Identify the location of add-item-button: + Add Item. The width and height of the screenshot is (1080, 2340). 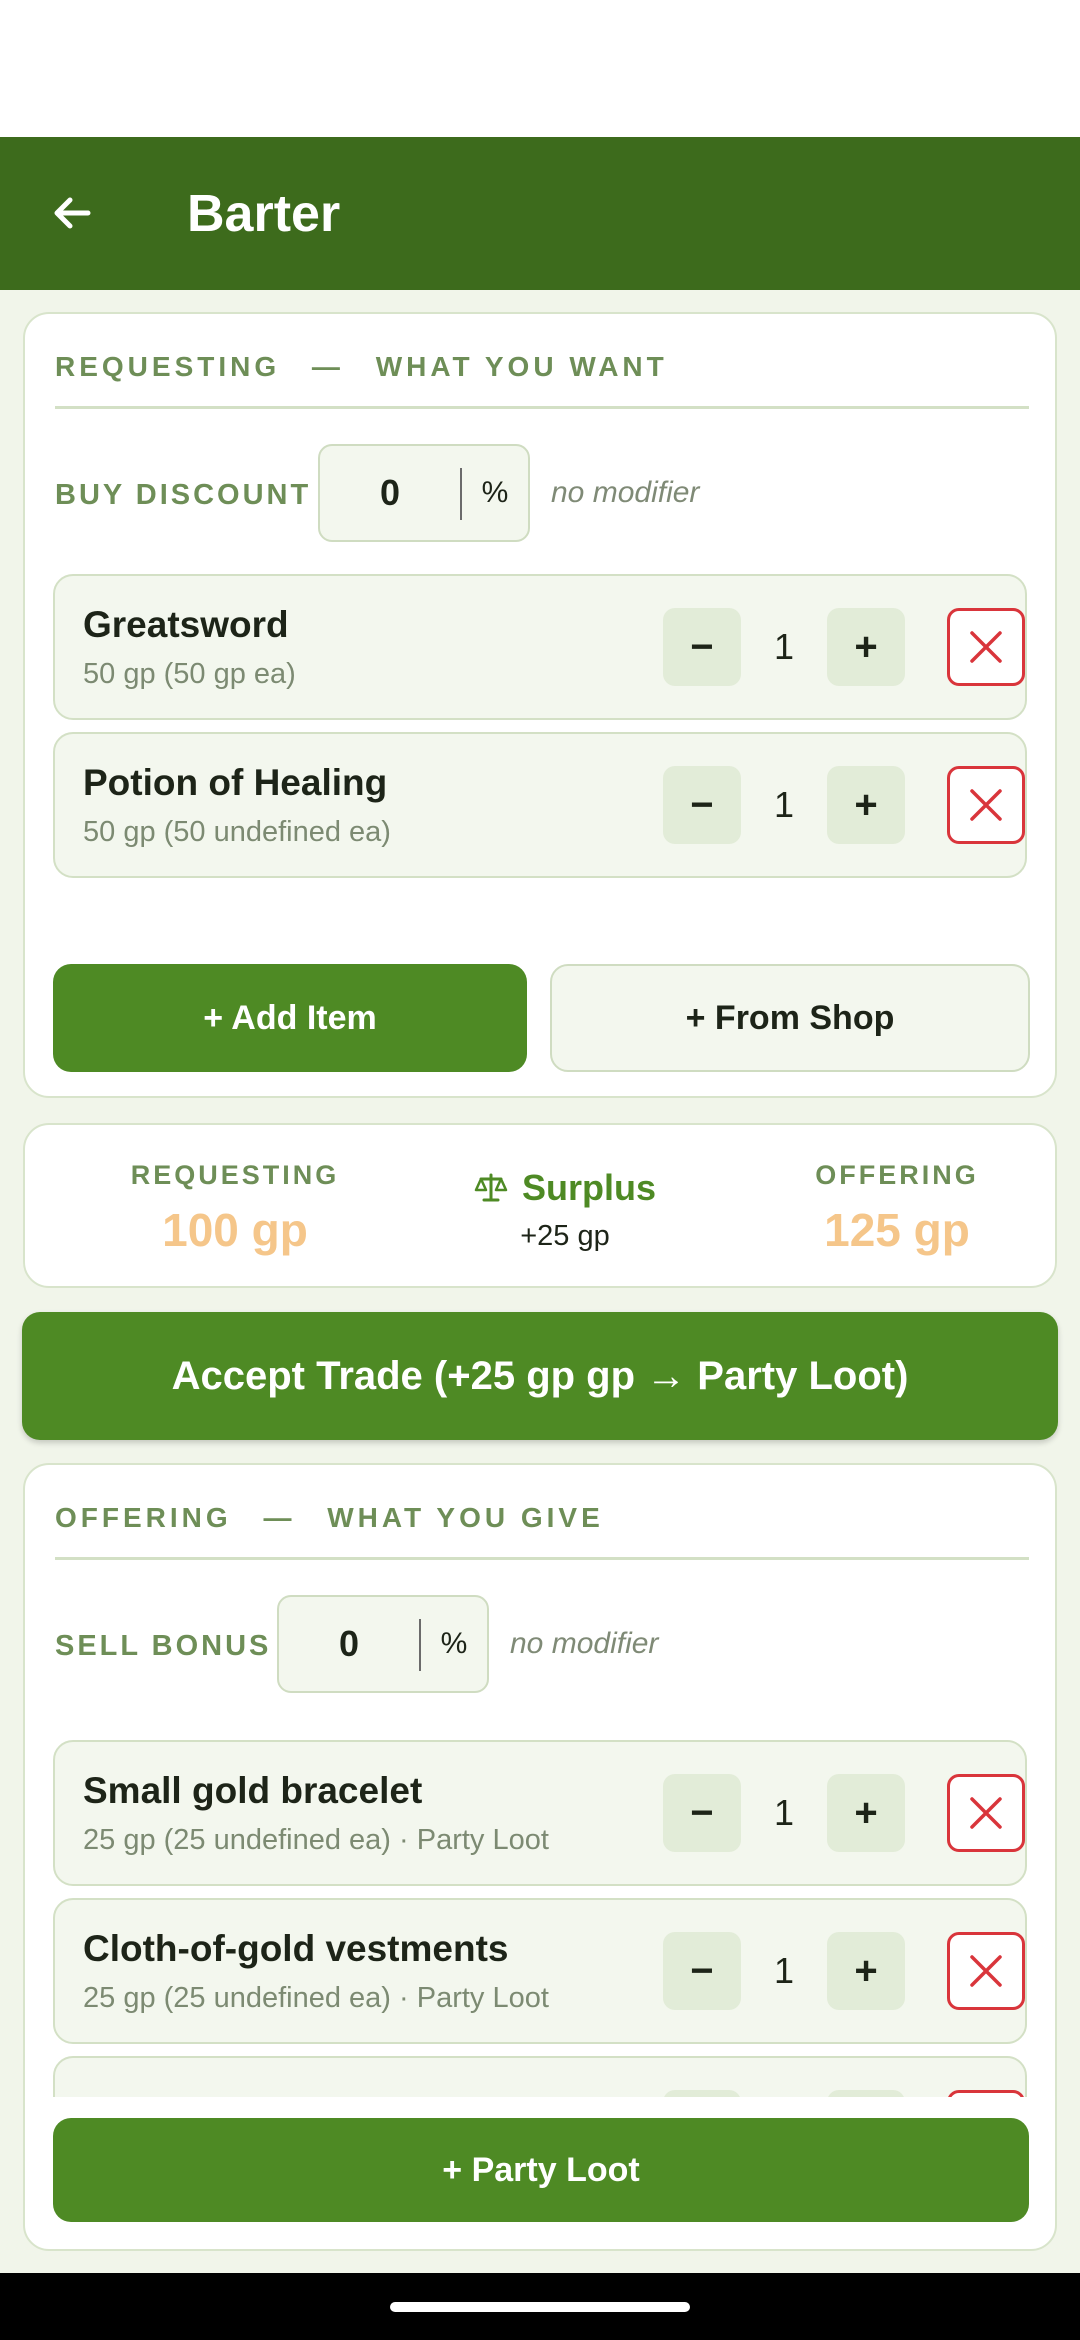
(290, 1018).